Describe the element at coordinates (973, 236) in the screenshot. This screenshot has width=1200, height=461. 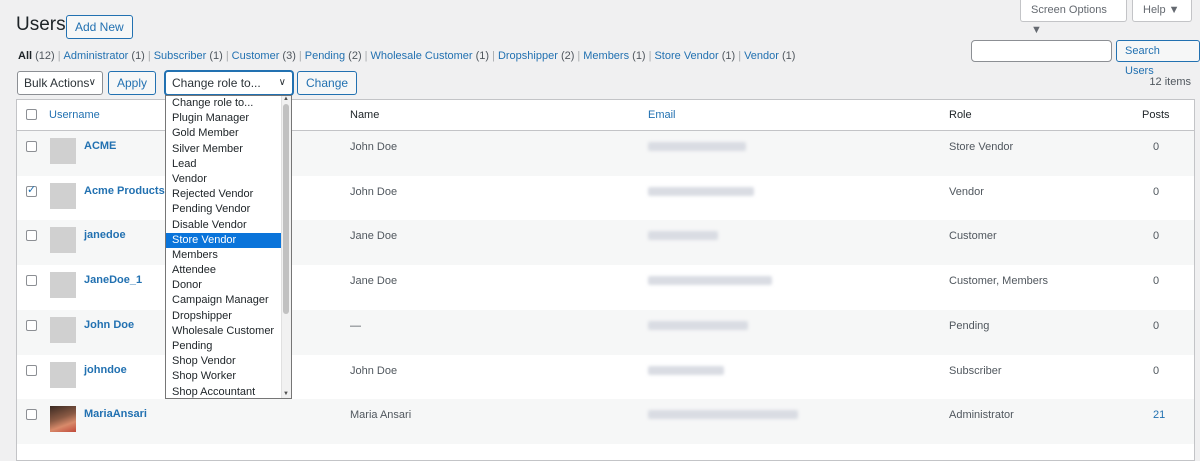
I see `user-role: Customer` at that location.